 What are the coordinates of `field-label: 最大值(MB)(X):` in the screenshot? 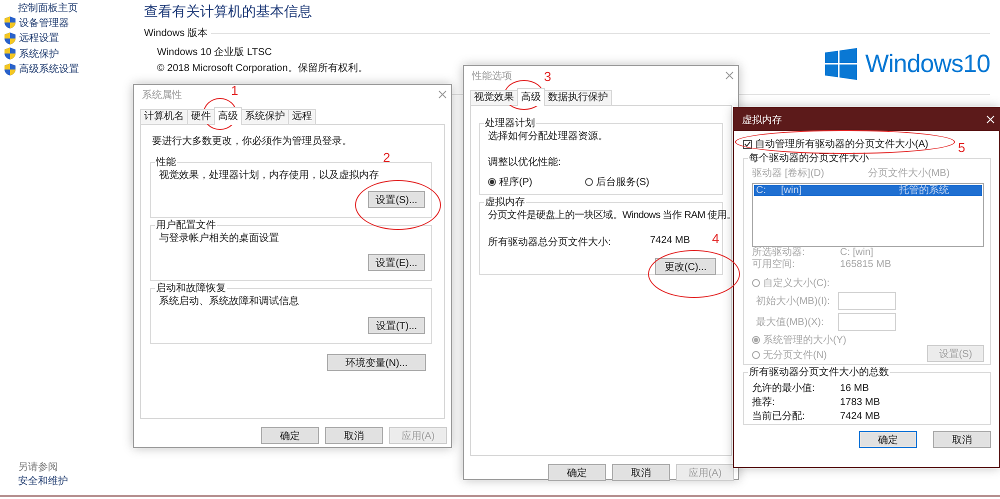 It's located at (790, 322).